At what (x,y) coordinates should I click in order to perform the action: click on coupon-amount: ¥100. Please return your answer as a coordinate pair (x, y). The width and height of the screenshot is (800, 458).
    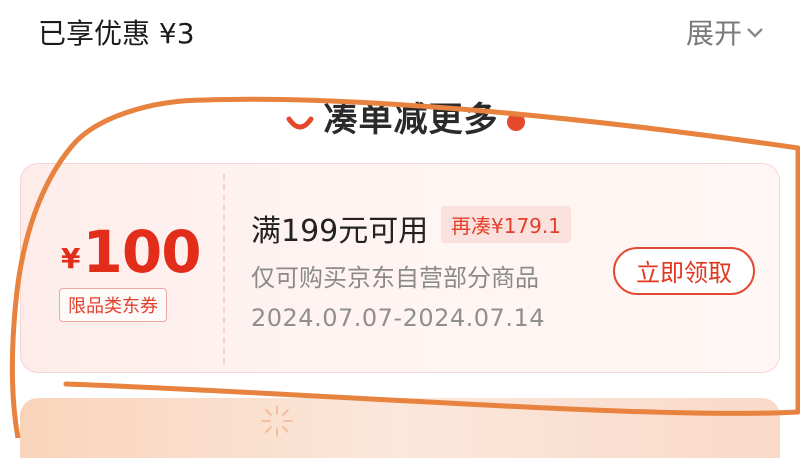
    Looking at the image, I should click on (131, 252).